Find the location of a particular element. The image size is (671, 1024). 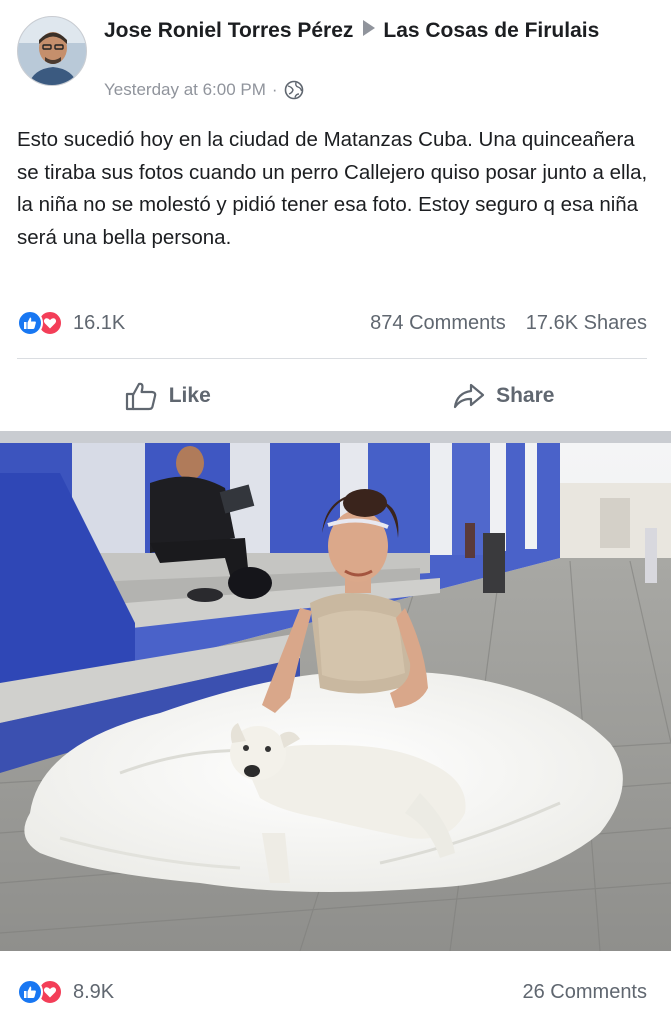

reactions-count: 16.1K is located at coordinates (99, 322).